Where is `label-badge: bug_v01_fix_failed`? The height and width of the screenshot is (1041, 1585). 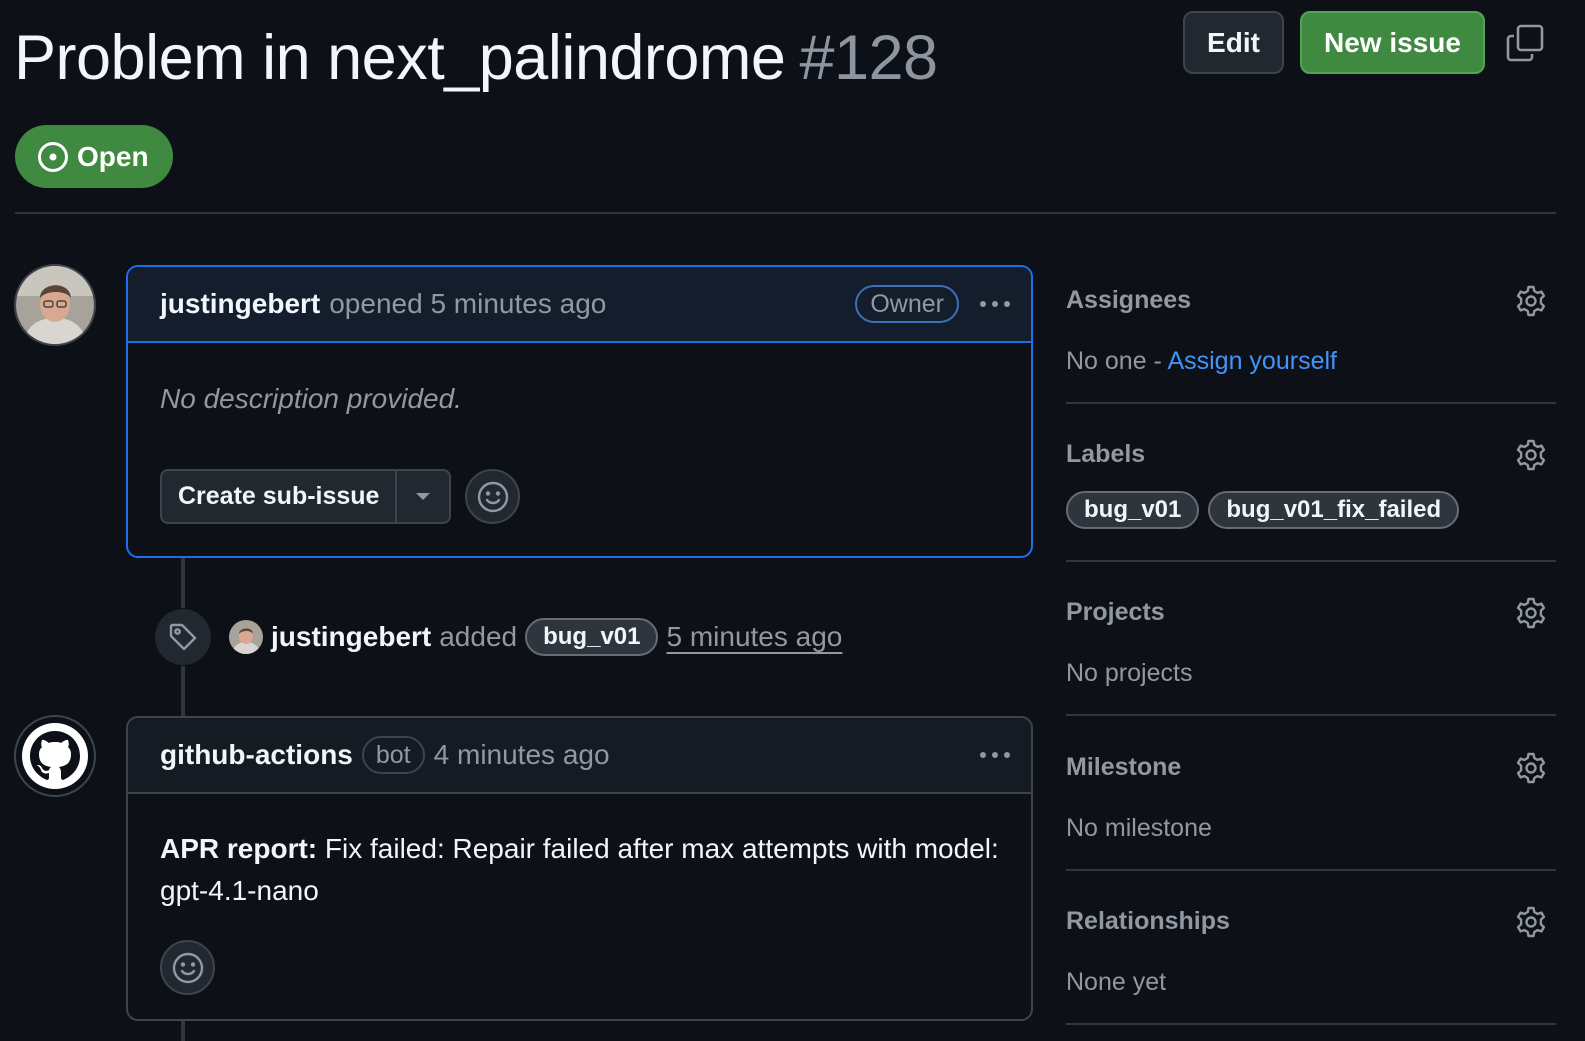
label-badge: bug_v01_fix_failed is located at coordinates (1334, 510).